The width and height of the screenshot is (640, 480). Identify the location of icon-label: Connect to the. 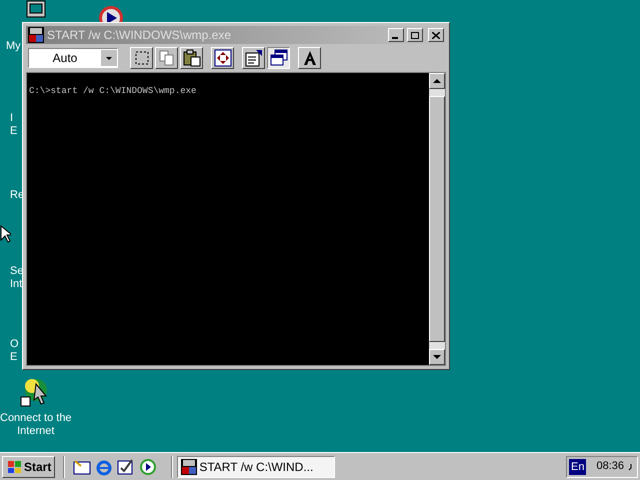
(36, 418).